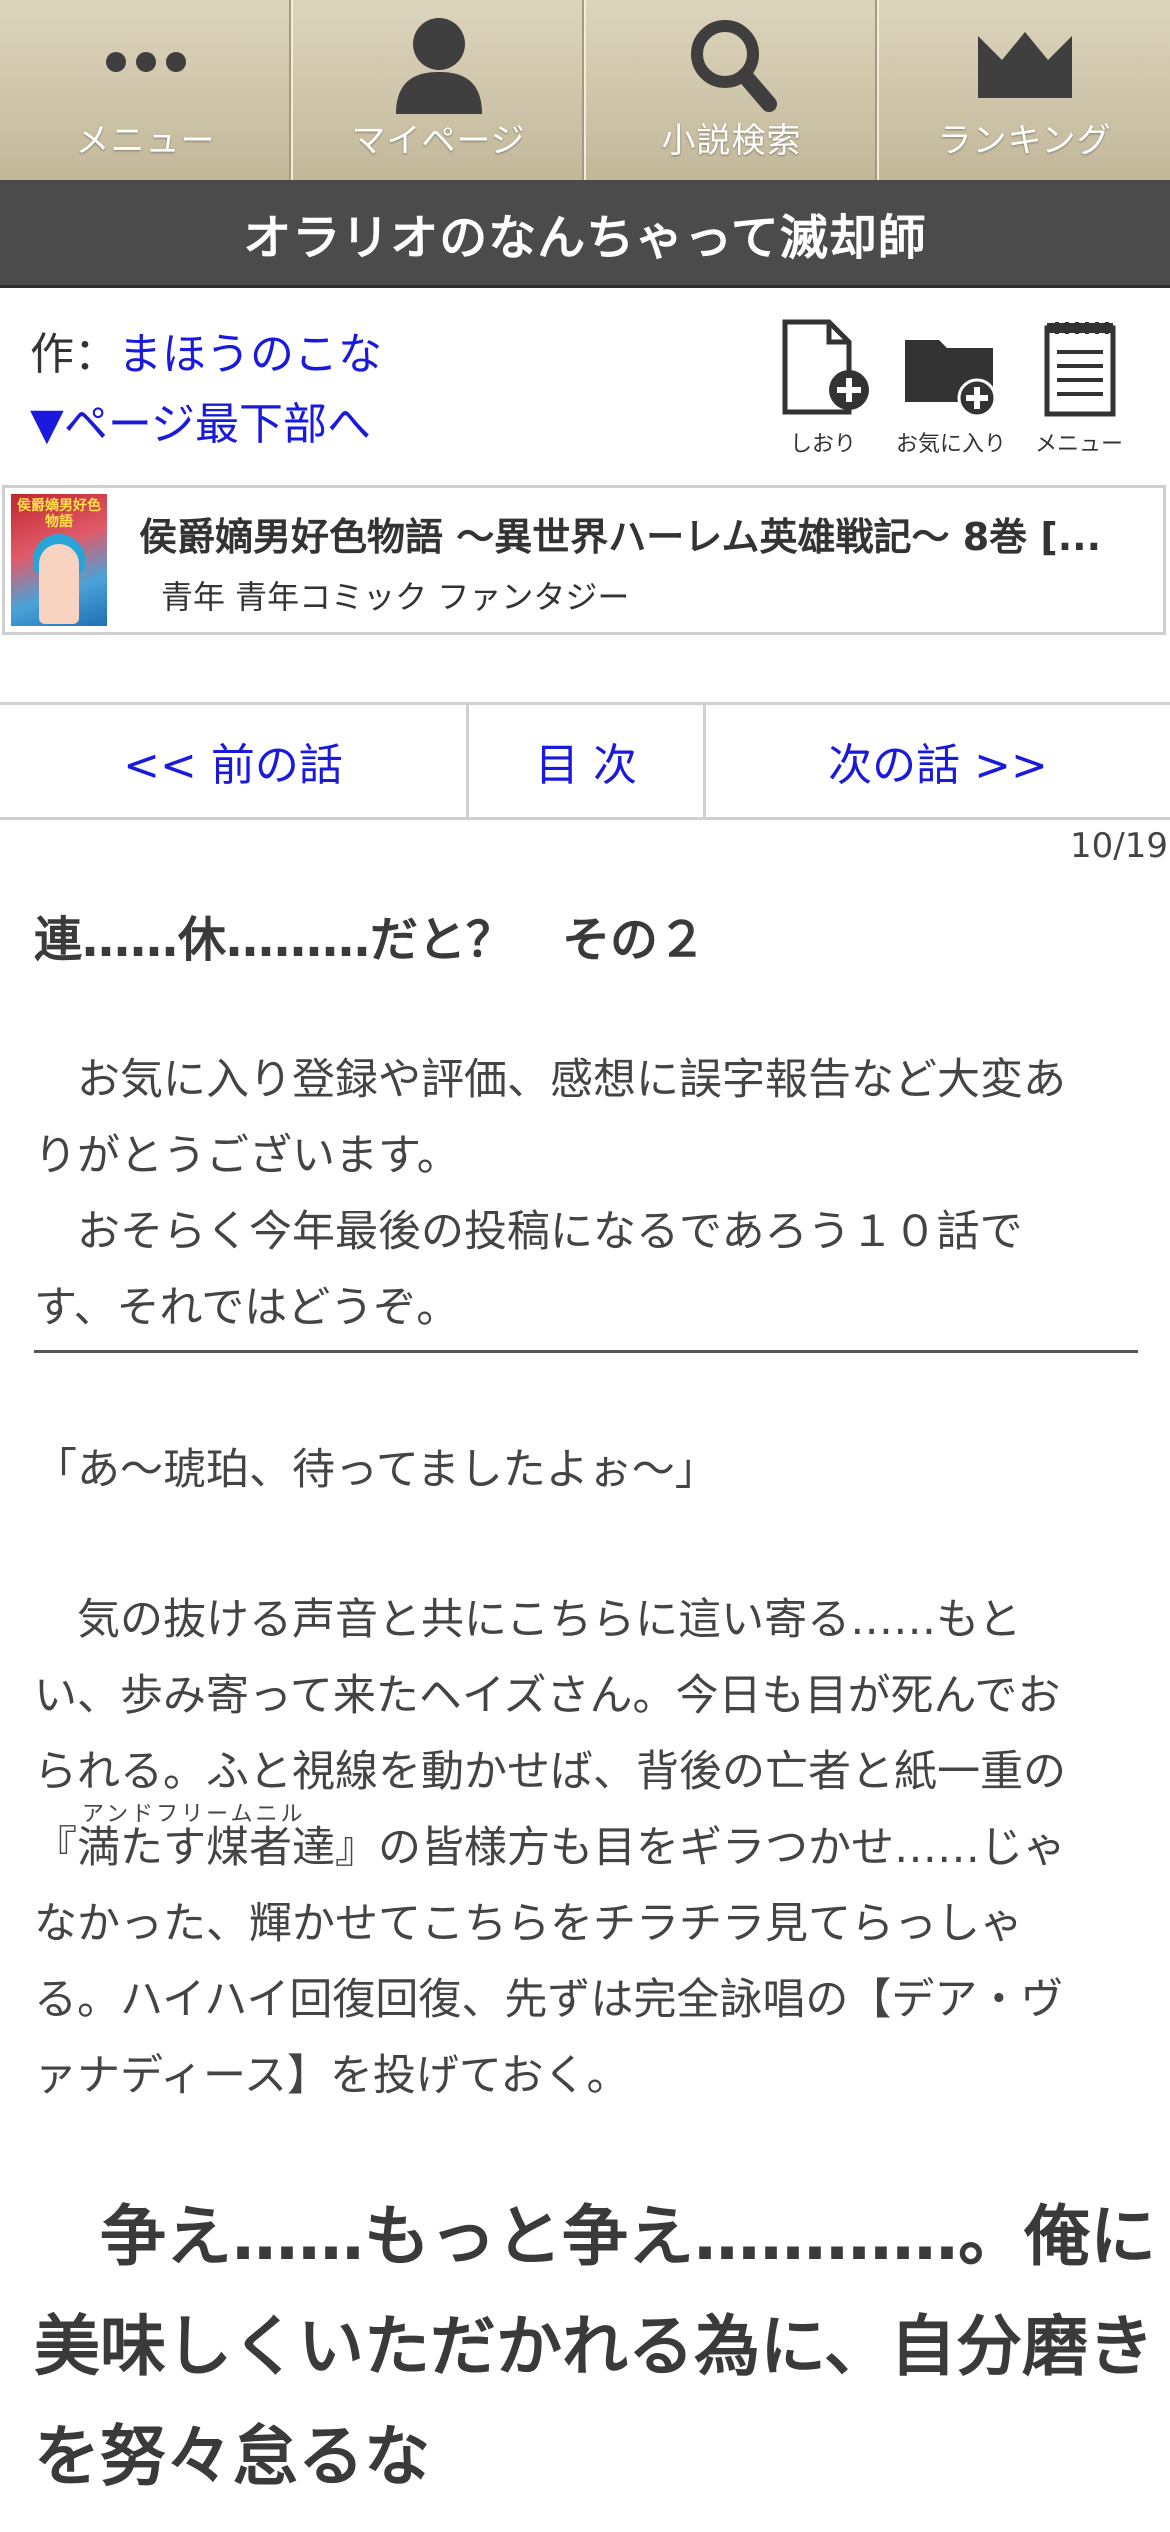 This screenshot has height=2532, width=1170. What do you see at coordinates (247, 1156) in the screenshot?
I see `preface-line: りがとうございます。` at bounding box center [247, 1156].